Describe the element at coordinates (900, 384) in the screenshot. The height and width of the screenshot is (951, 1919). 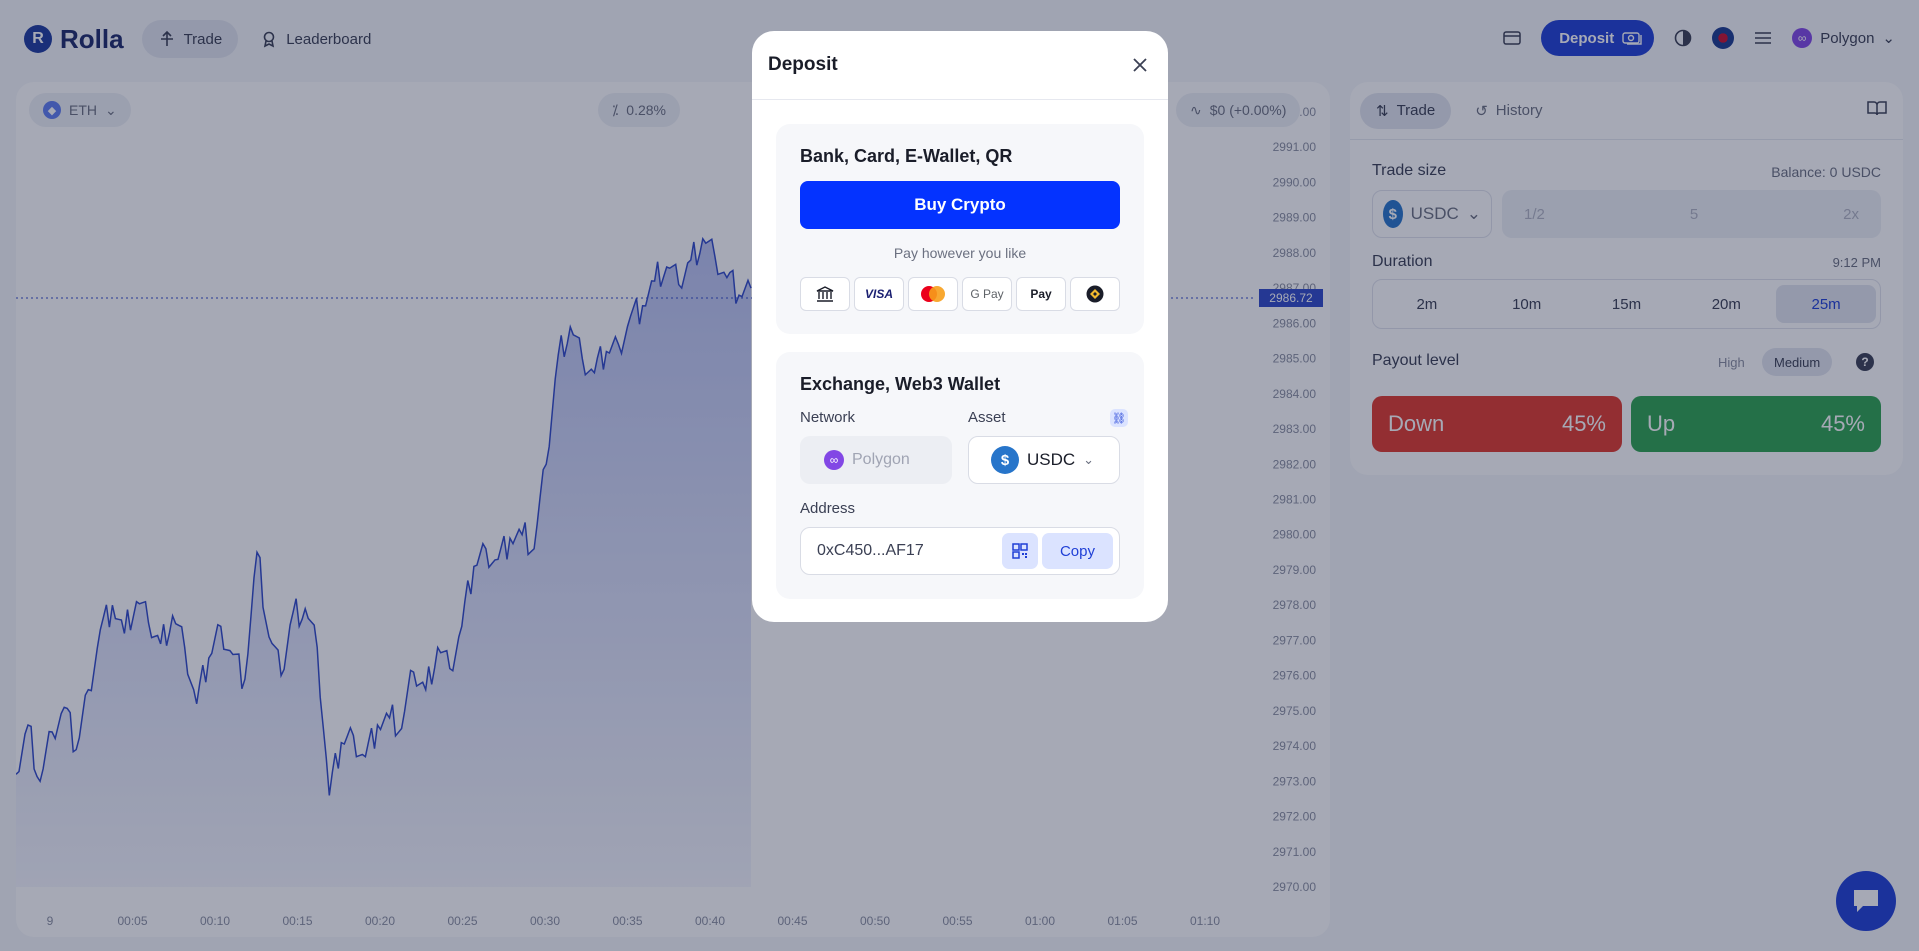
I see `crypto-title: Exchange, Web3 Wallet` at that location.